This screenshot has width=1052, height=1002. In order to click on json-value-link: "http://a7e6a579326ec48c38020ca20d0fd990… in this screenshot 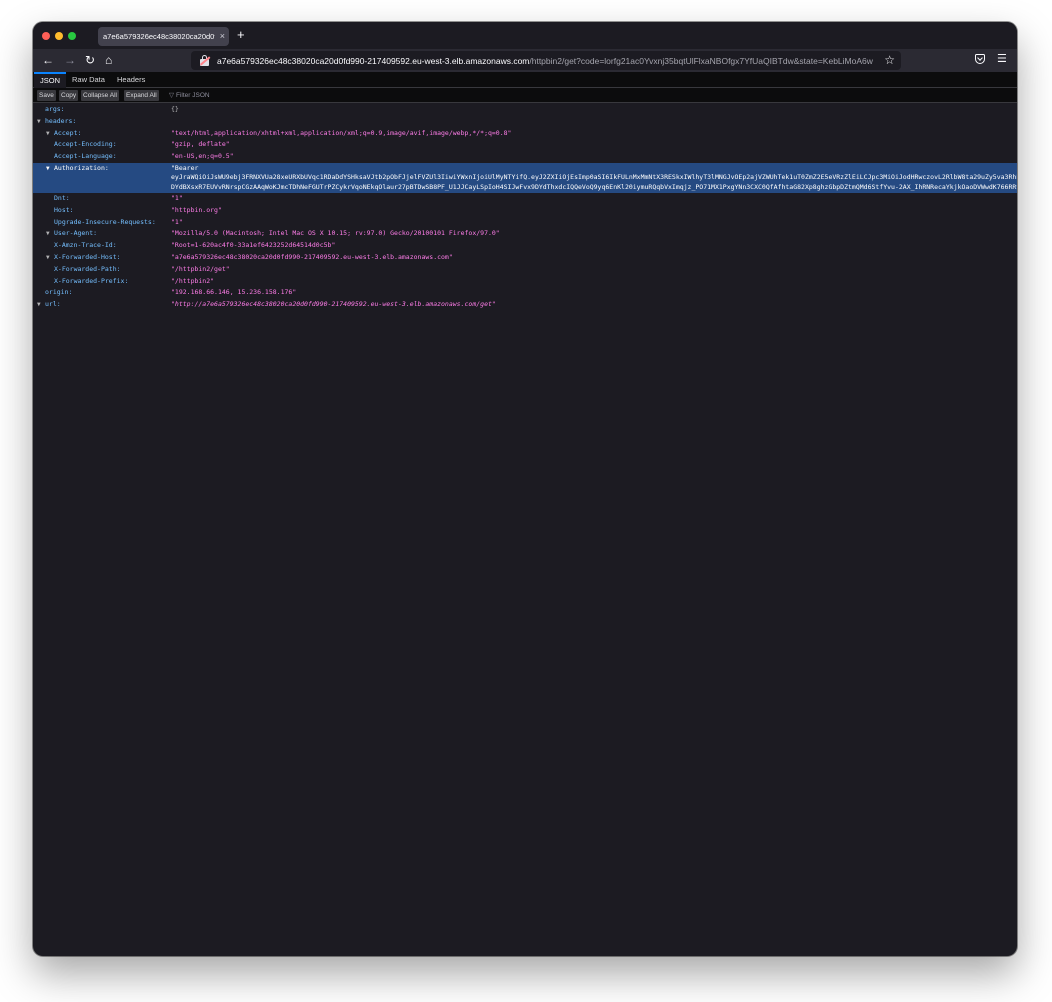, I will do `click(333, 305)`.